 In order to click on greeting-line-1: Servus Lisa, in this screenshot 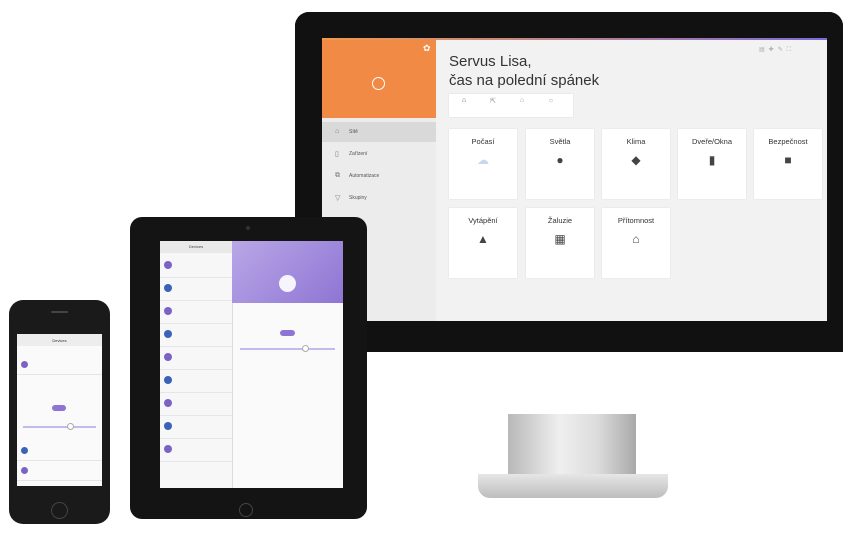, I will do `click(490, 61)`.